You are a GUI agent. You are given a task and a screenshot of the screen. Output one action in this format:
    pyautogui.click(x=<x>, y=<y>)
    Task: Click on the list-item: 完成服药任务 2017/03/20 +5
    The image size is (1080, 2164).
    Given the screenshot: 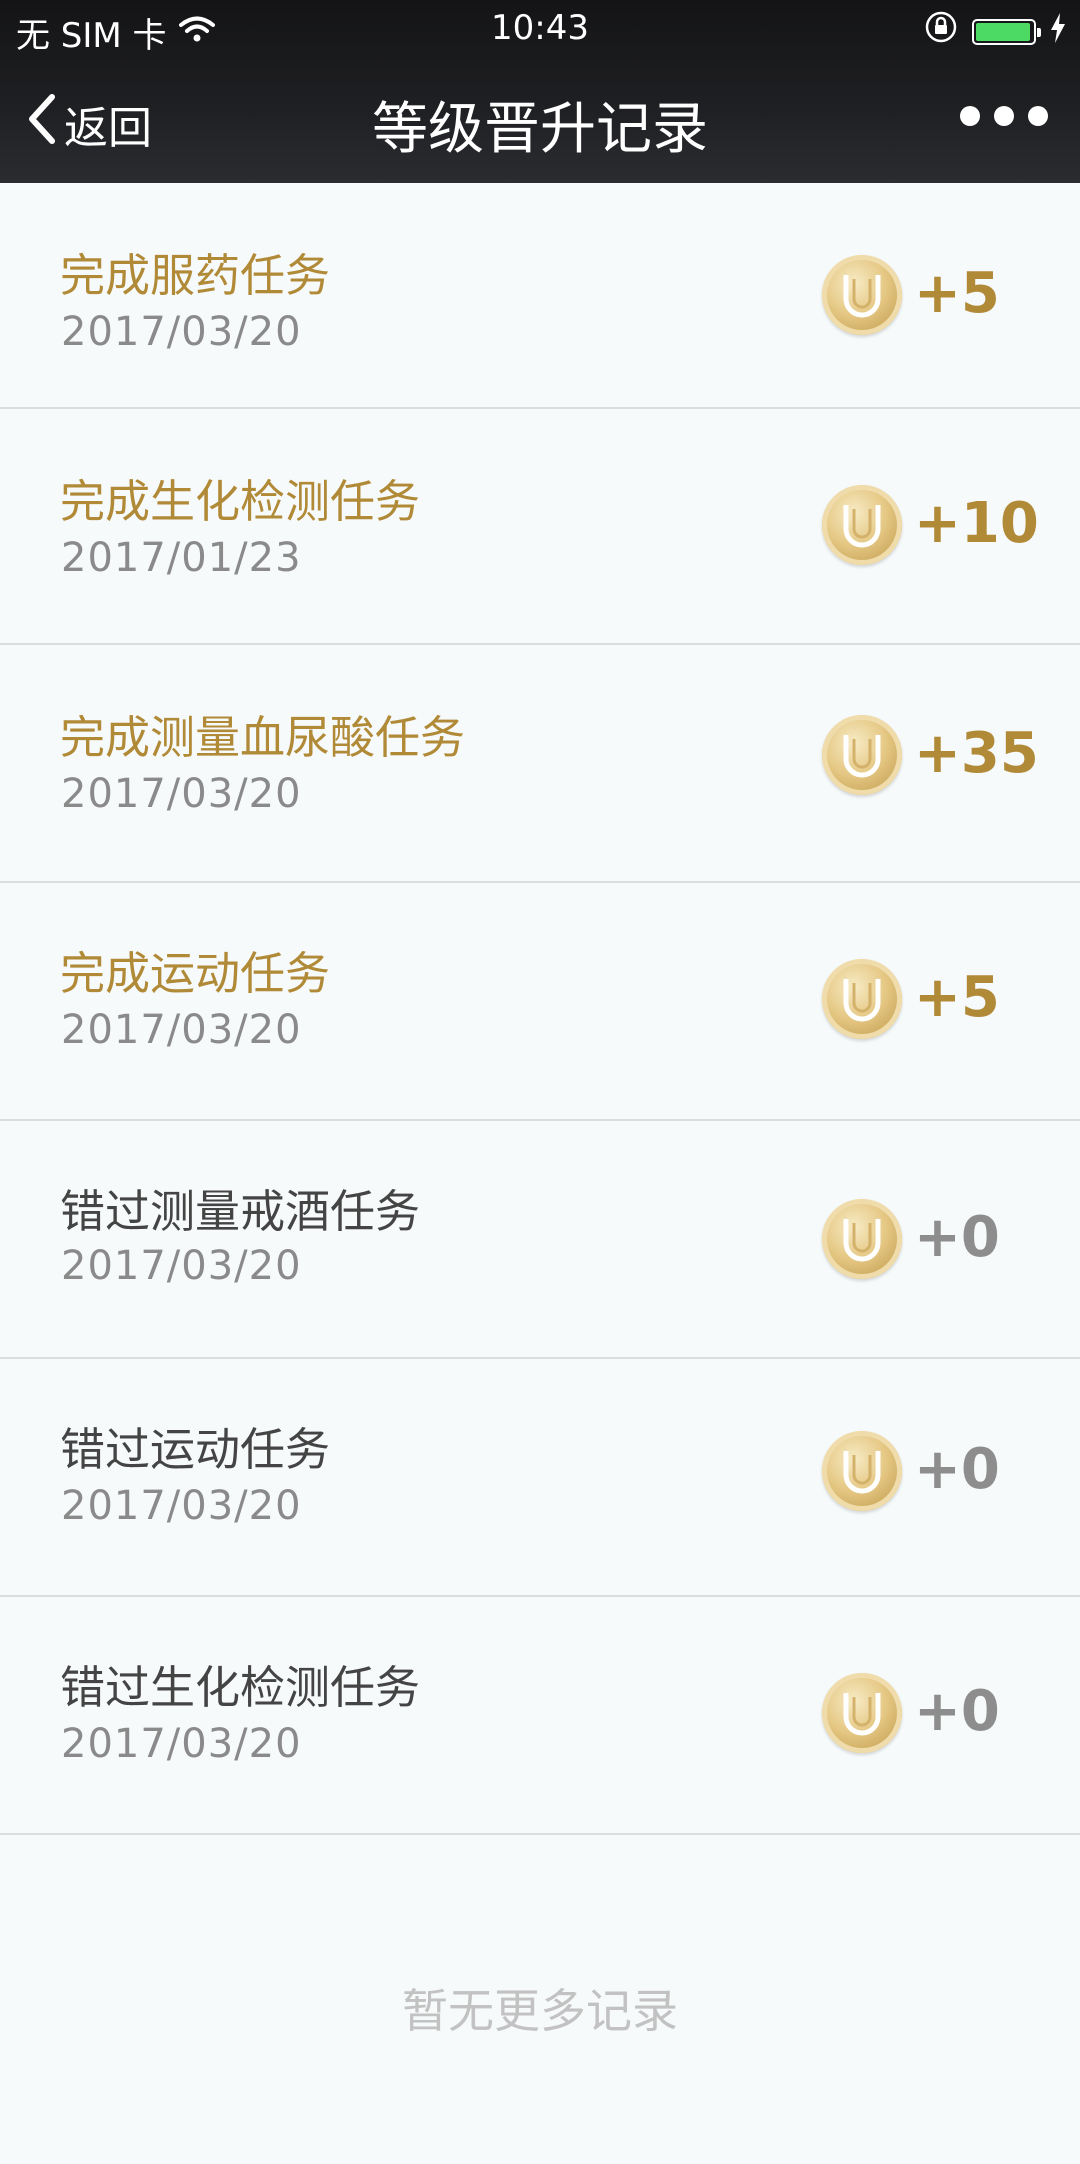 What is the action you would take?
    pyautogui.click(x=540, y=296)
    